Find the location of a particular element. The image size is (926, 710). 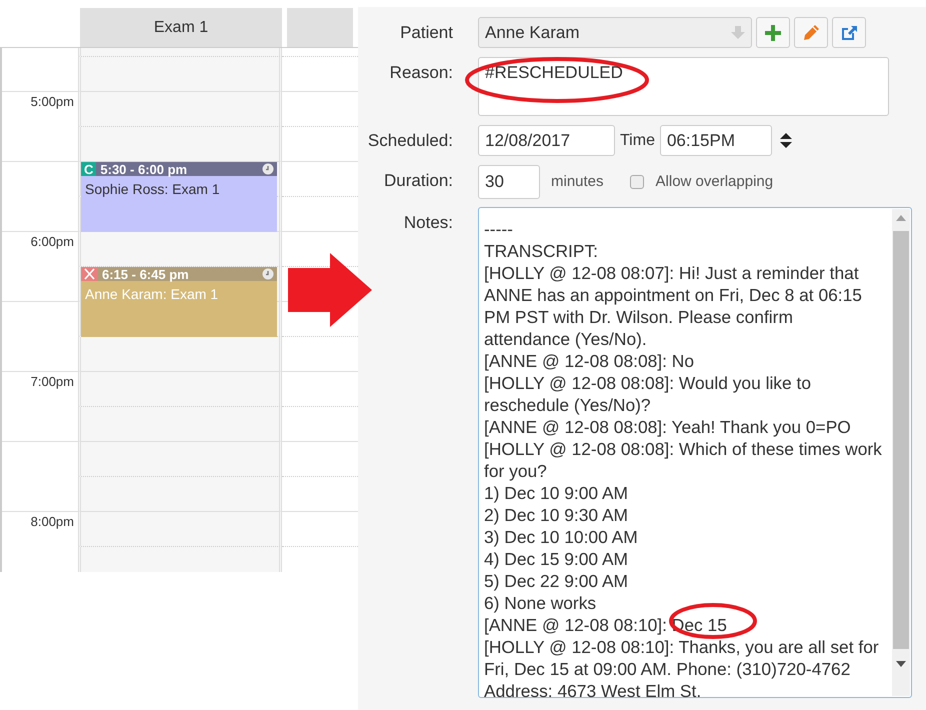

pencil-icon is located at coordinates (811, 32).